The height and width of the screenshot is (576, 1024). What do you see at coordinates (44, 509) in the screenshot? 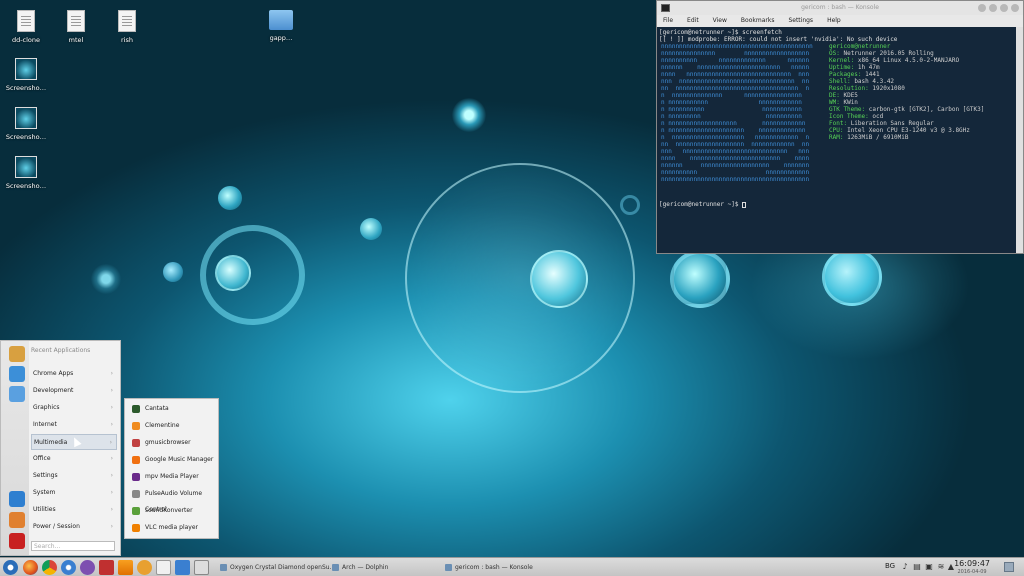
I see `menu-item-label: Utilities` at bounding box center [44, 509].